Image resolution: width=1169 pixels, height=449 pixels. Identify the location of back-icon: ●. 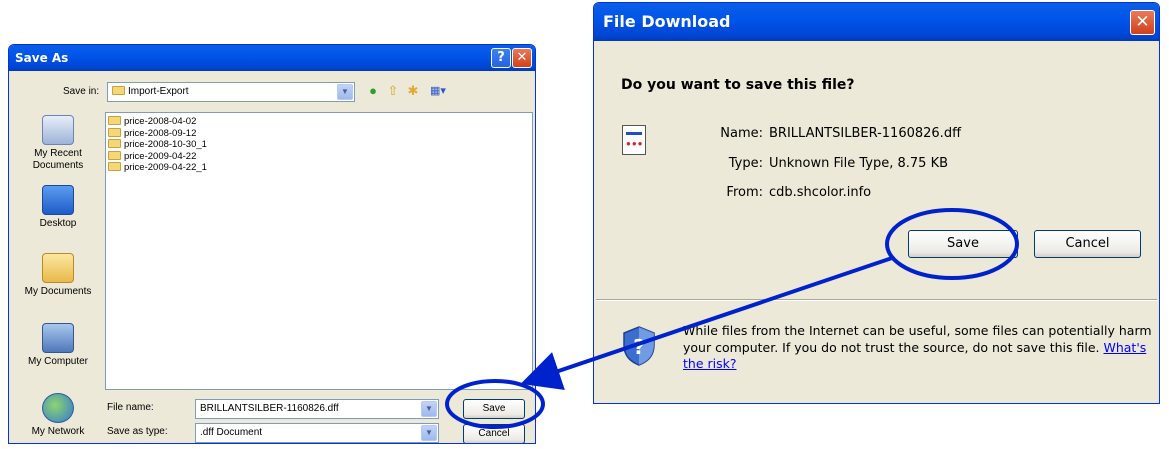
(373, 91).